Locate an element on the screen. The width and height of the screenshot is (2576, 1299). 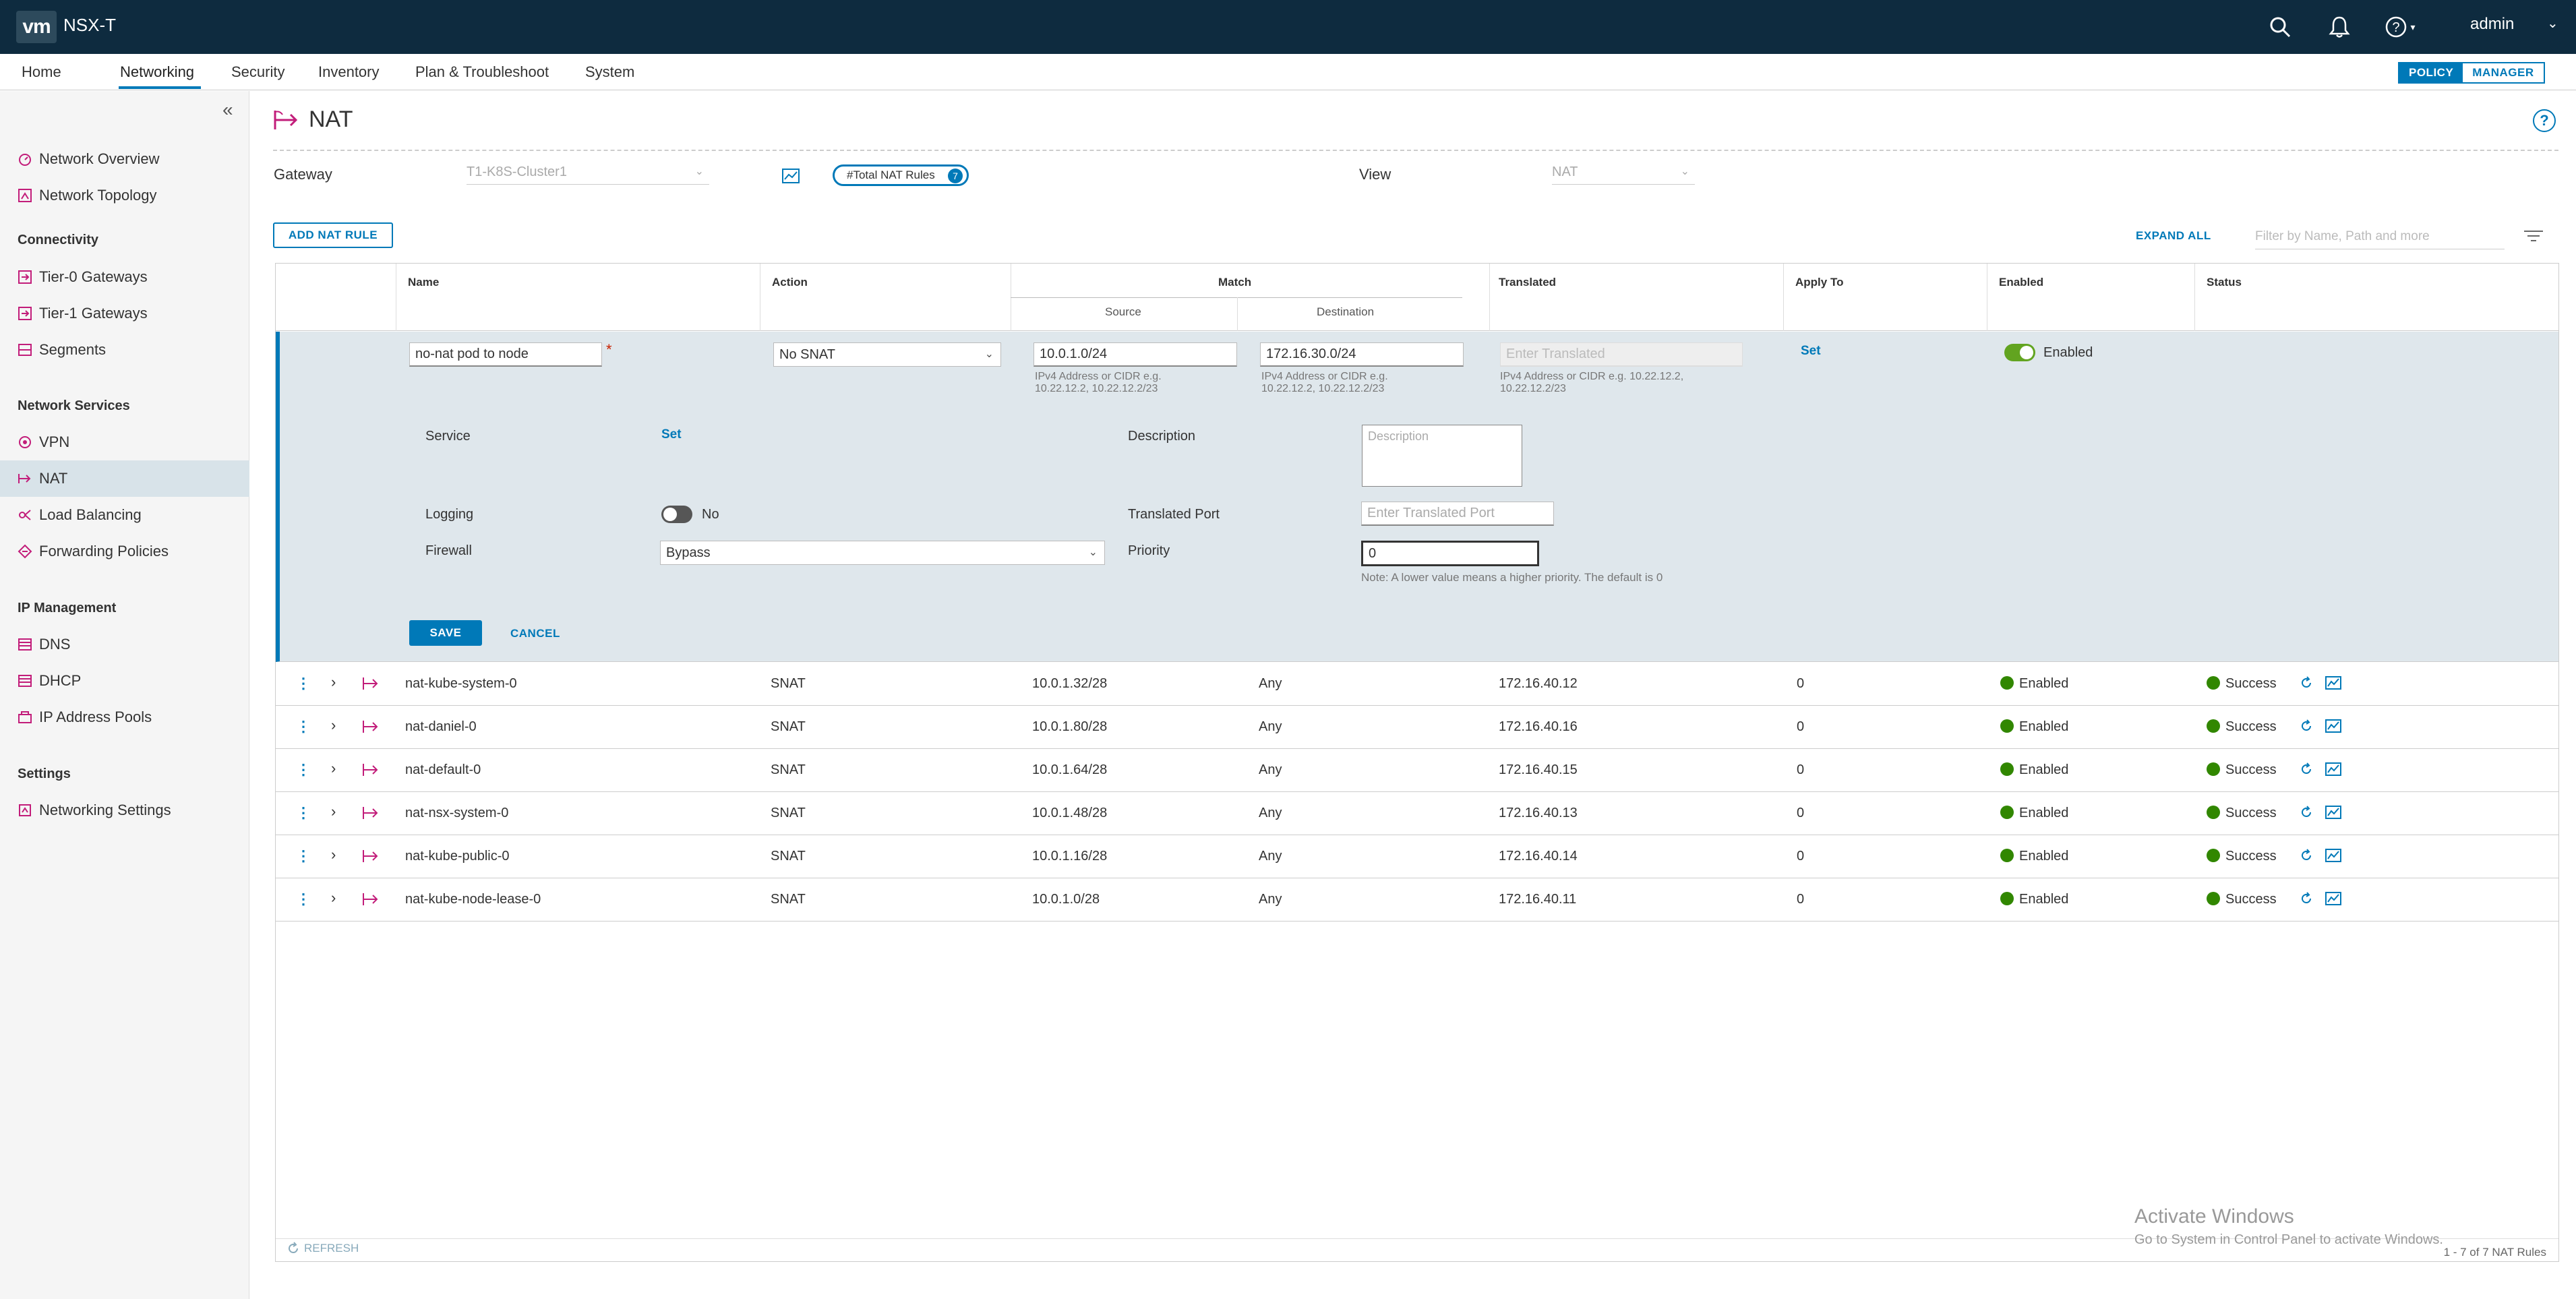
tab-system: System is located at coordinates (609, 72).